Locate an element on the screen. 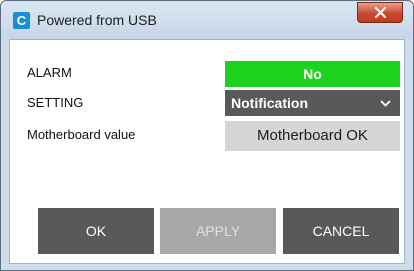  motherboard-label: Motherboard value is located at coordinates (81, 134).